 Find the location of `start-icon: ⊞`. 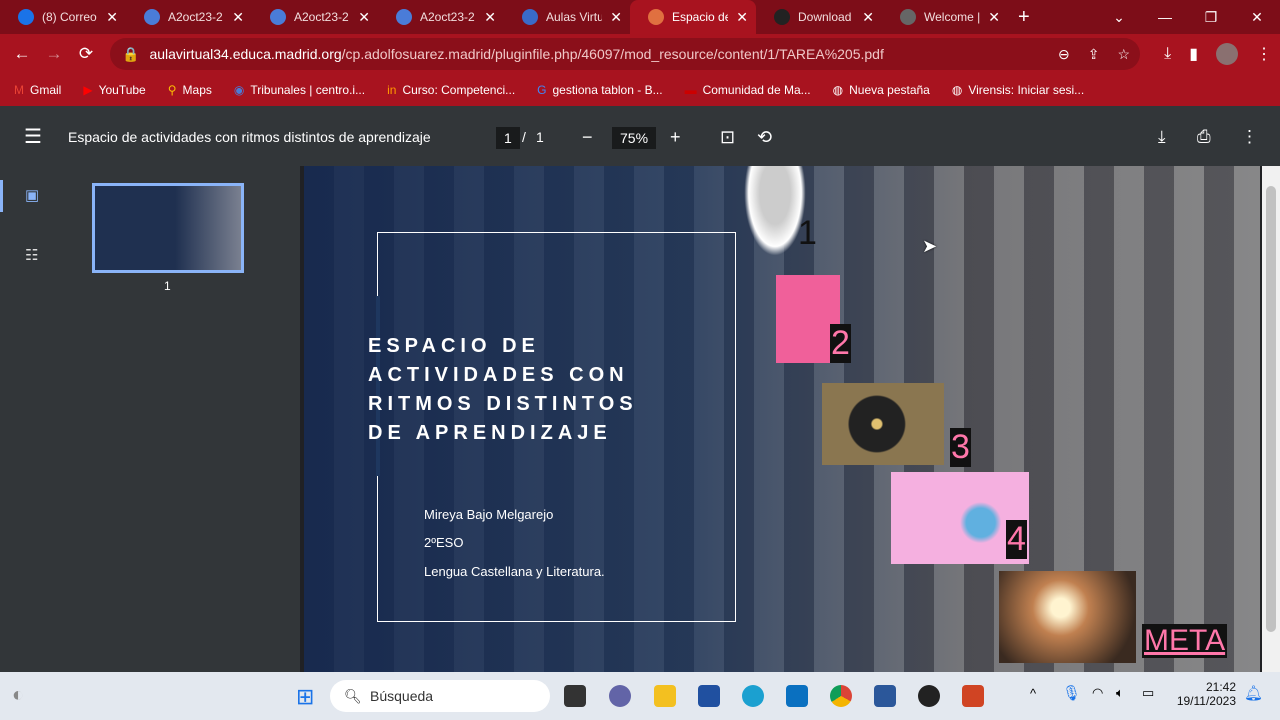

start-icon: ⊞ is located at coordinates (305, 697).